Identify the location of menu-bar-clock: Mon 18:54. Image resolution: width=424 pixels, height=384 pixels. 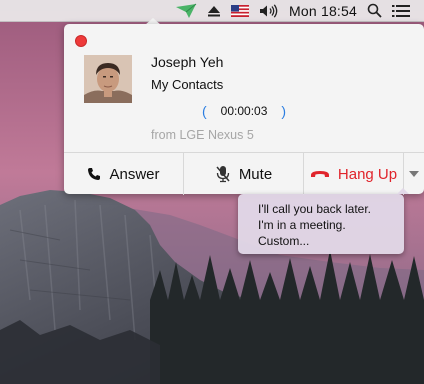
(323, 11).